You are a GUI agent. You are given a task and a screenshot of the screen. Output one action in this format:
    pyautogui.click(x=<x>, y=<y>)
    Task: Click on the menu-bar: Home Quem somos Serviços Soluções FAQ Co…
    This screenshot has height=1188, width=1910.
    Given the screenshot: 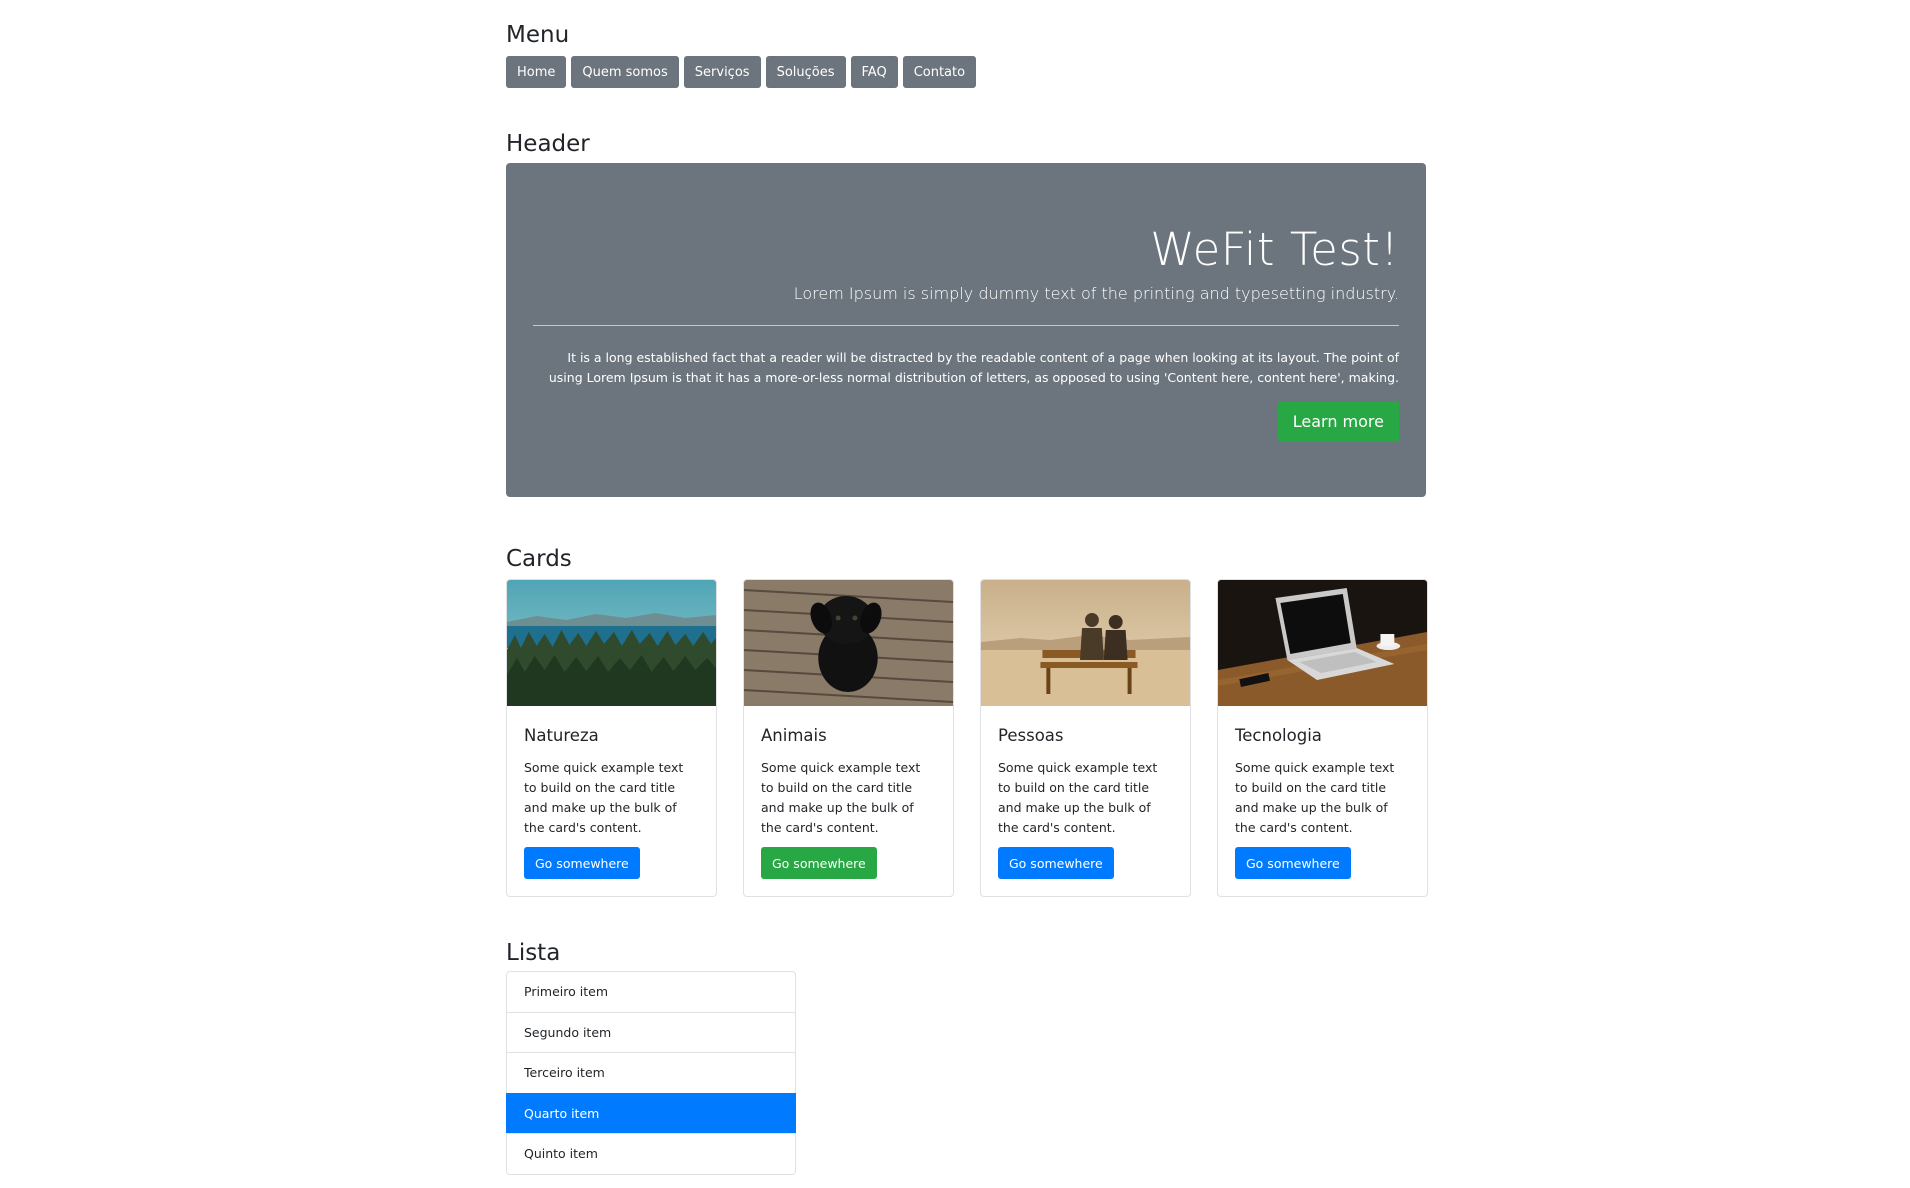 What is the action you would take?
    pyautogui.click(x=741, y=72)
    